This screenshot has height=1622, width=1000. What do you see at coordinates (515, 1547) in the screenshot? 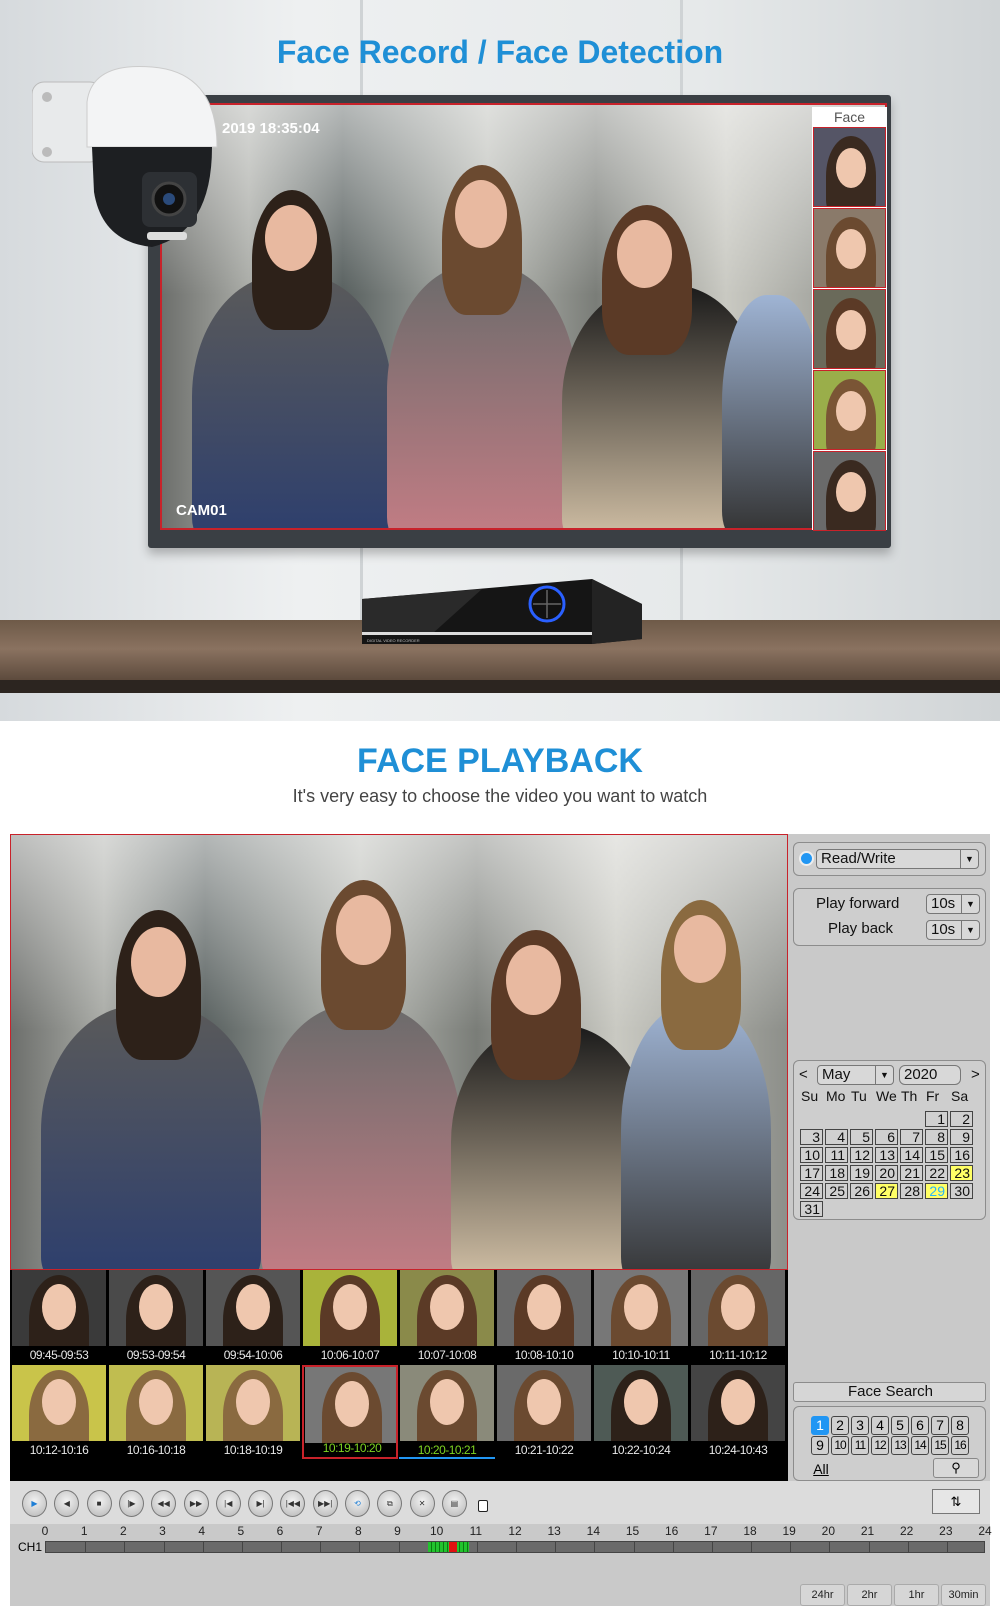
I see `timeline-bar` at bounding box center [515, 1547].